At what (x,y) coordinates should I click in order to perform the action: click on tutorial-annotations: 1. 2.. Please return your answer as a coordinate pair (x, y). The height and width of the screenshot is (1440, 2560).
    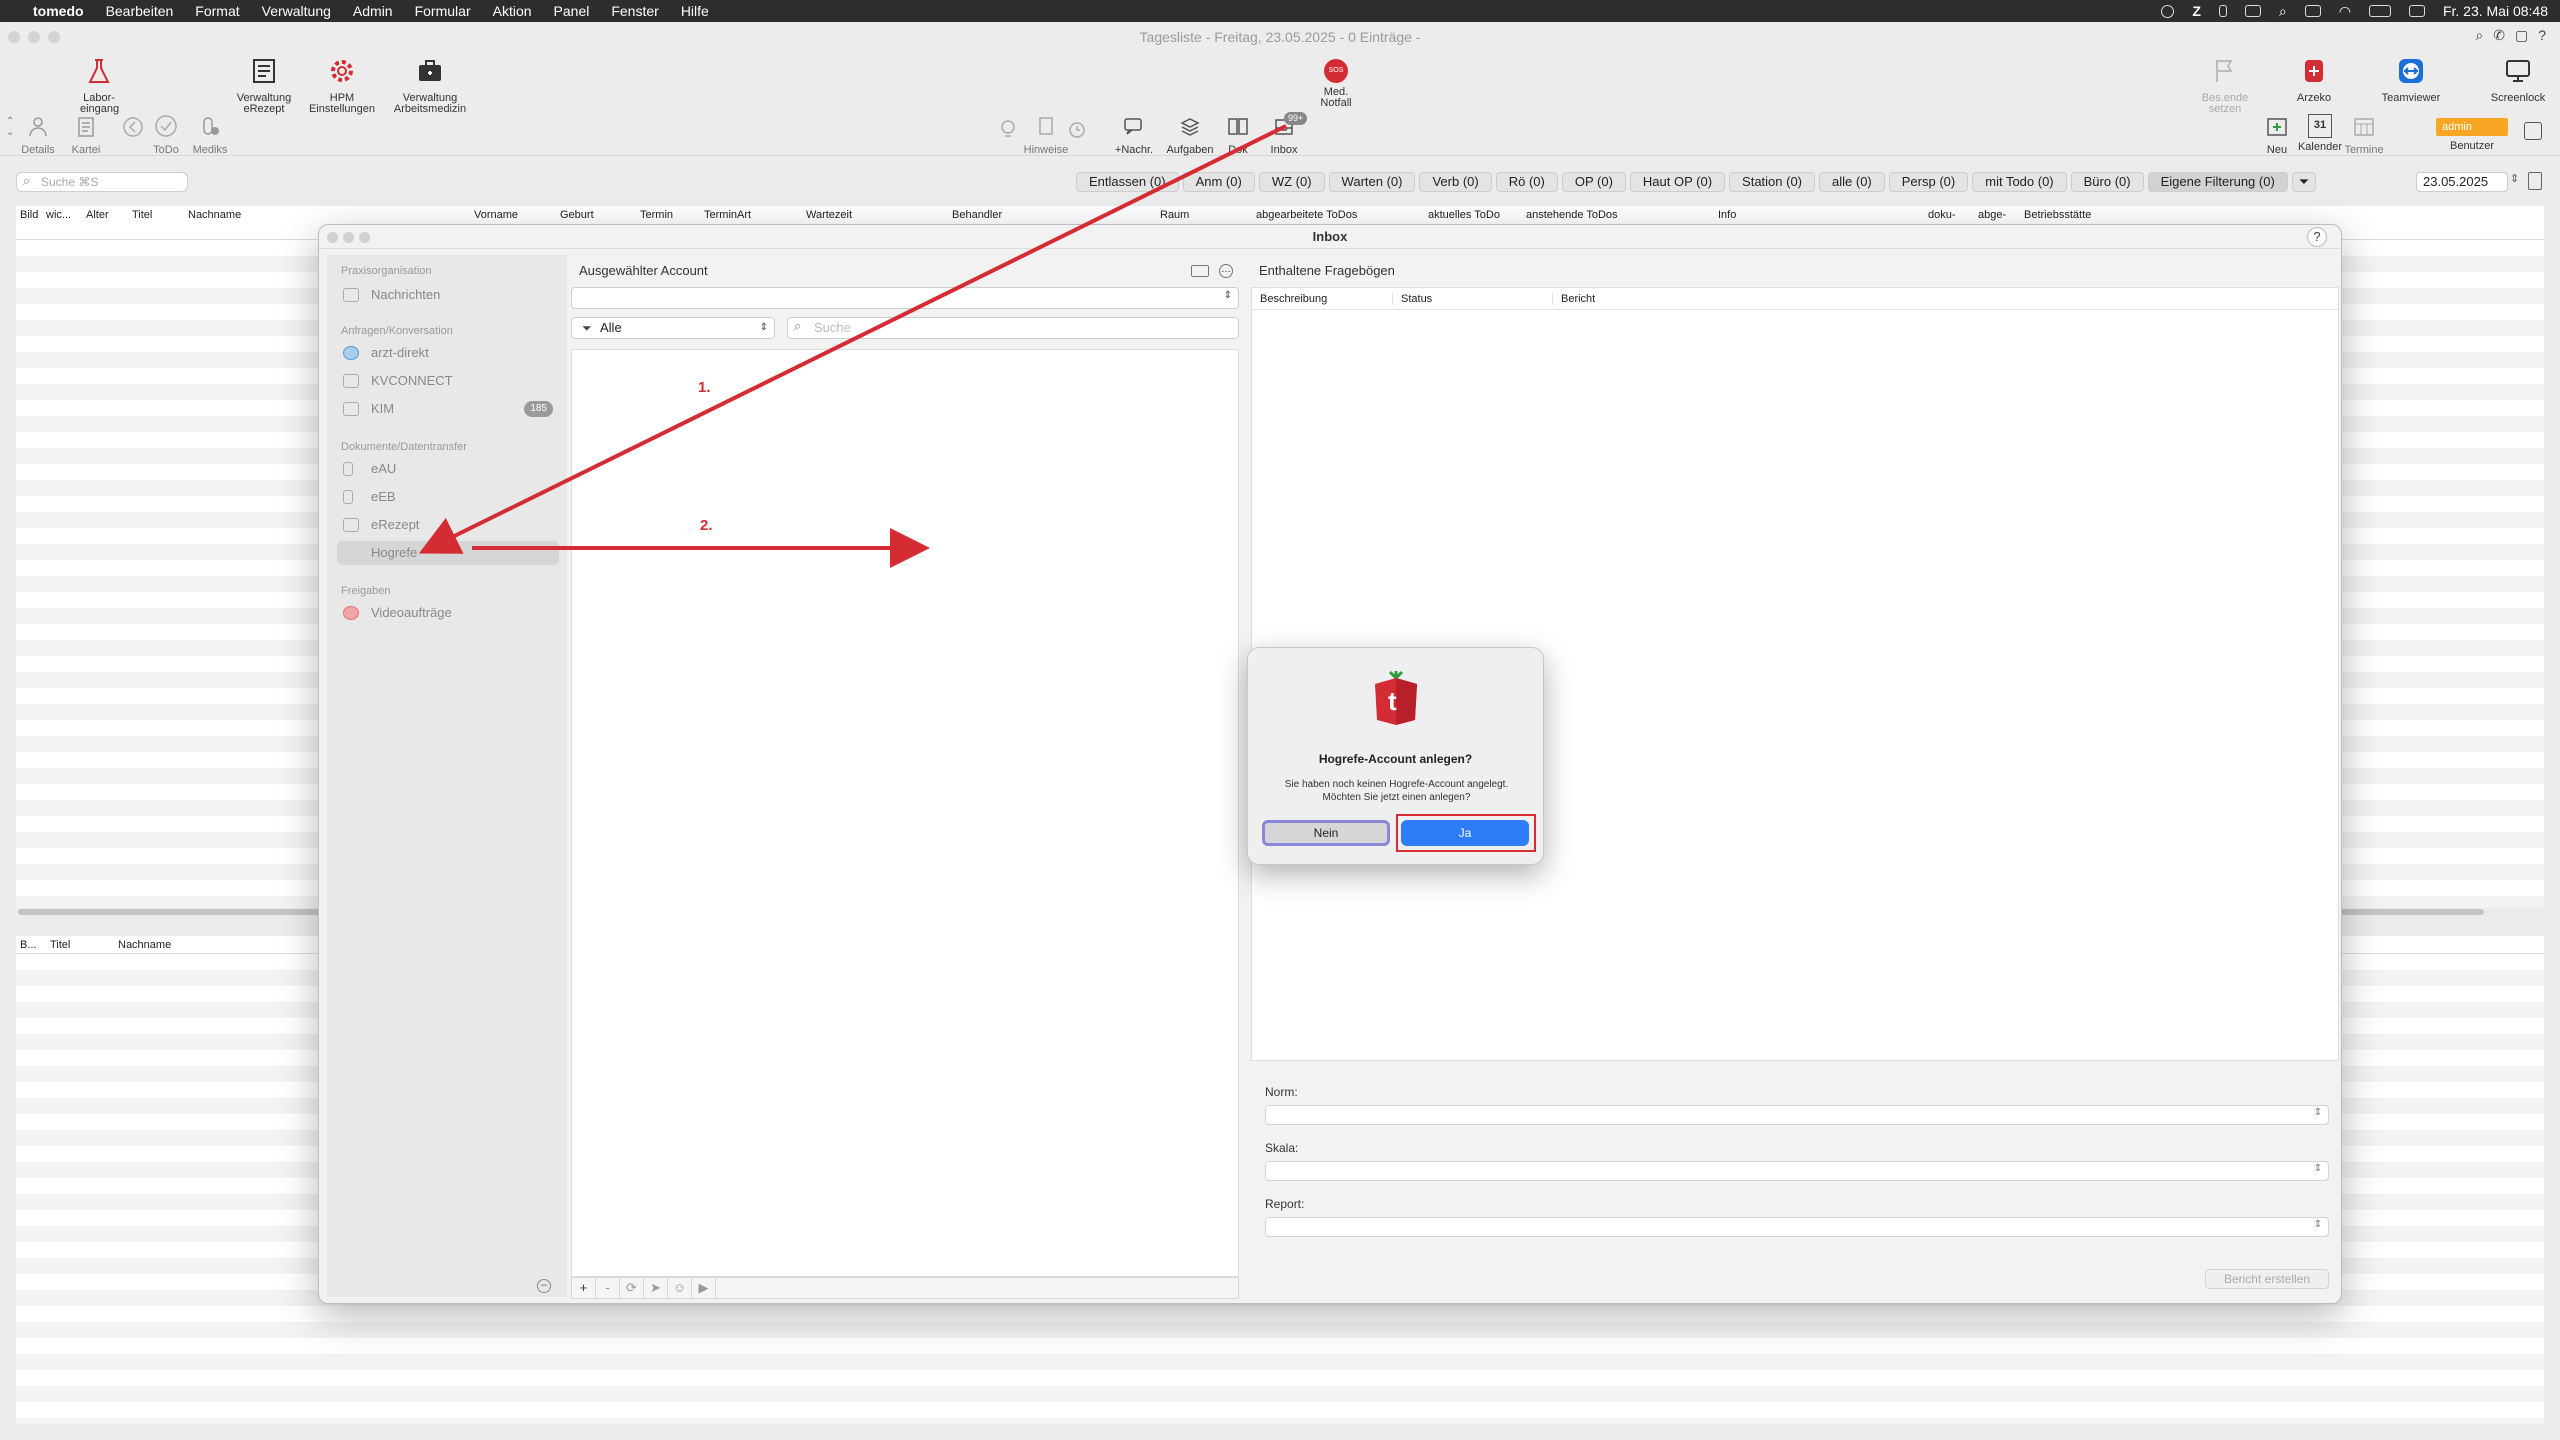
    Looking at the image, I should click on (852, 346).